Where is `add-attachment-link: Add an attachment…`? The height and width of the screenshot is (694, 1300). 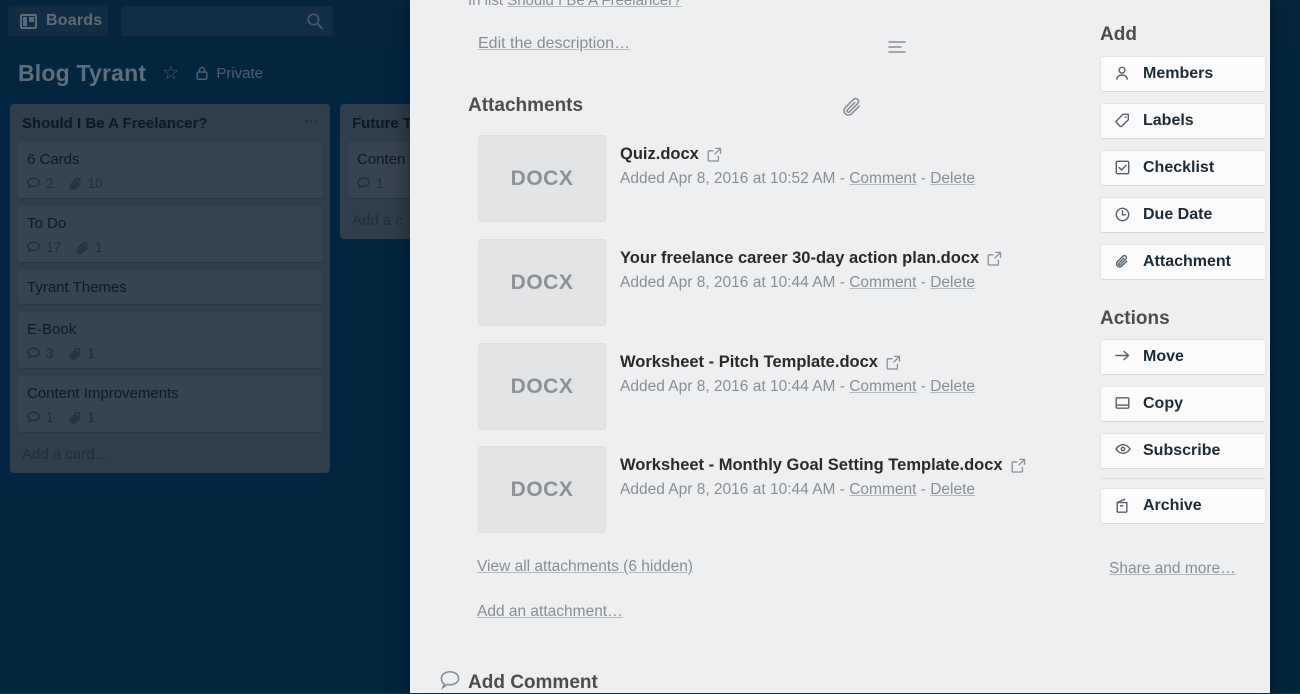 add-attachment-link: Add an attachment… is located at coordinates (550, 612).